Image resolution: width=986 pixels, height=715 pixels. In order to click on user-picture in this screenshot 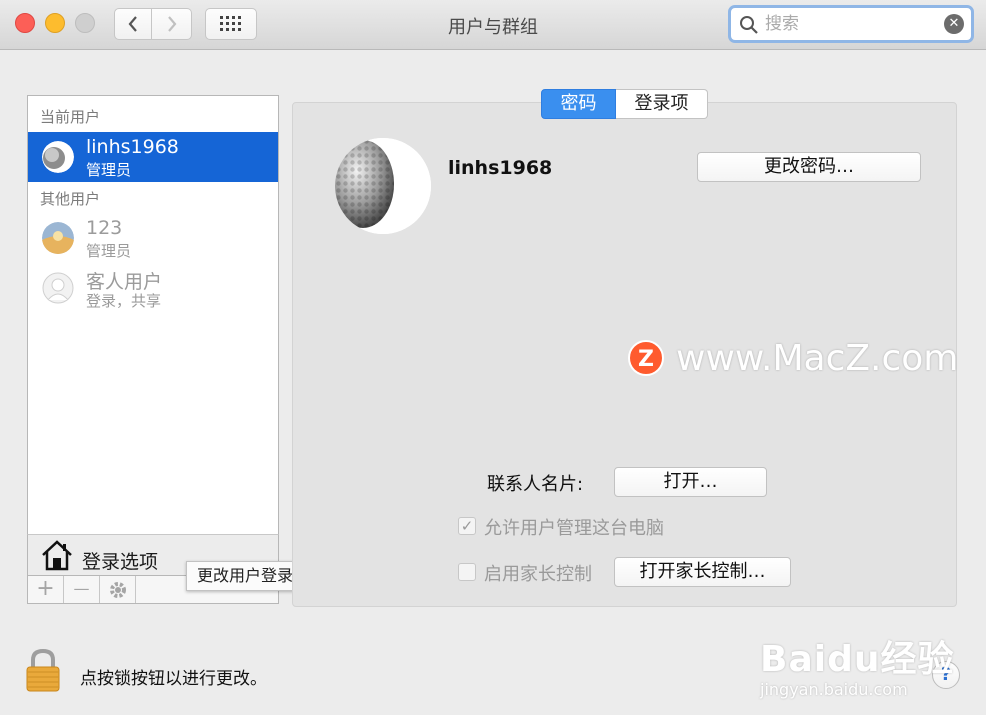, I will do `click(383, 186)`.